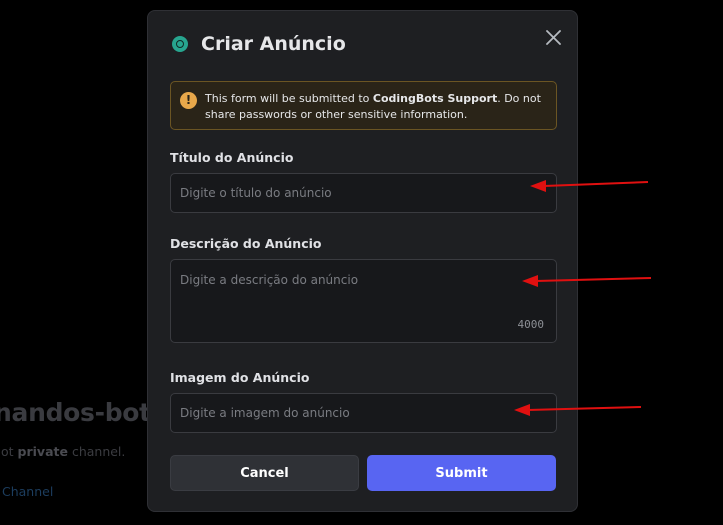  I want to click on annotation-arrow-title, so click(589, 186).